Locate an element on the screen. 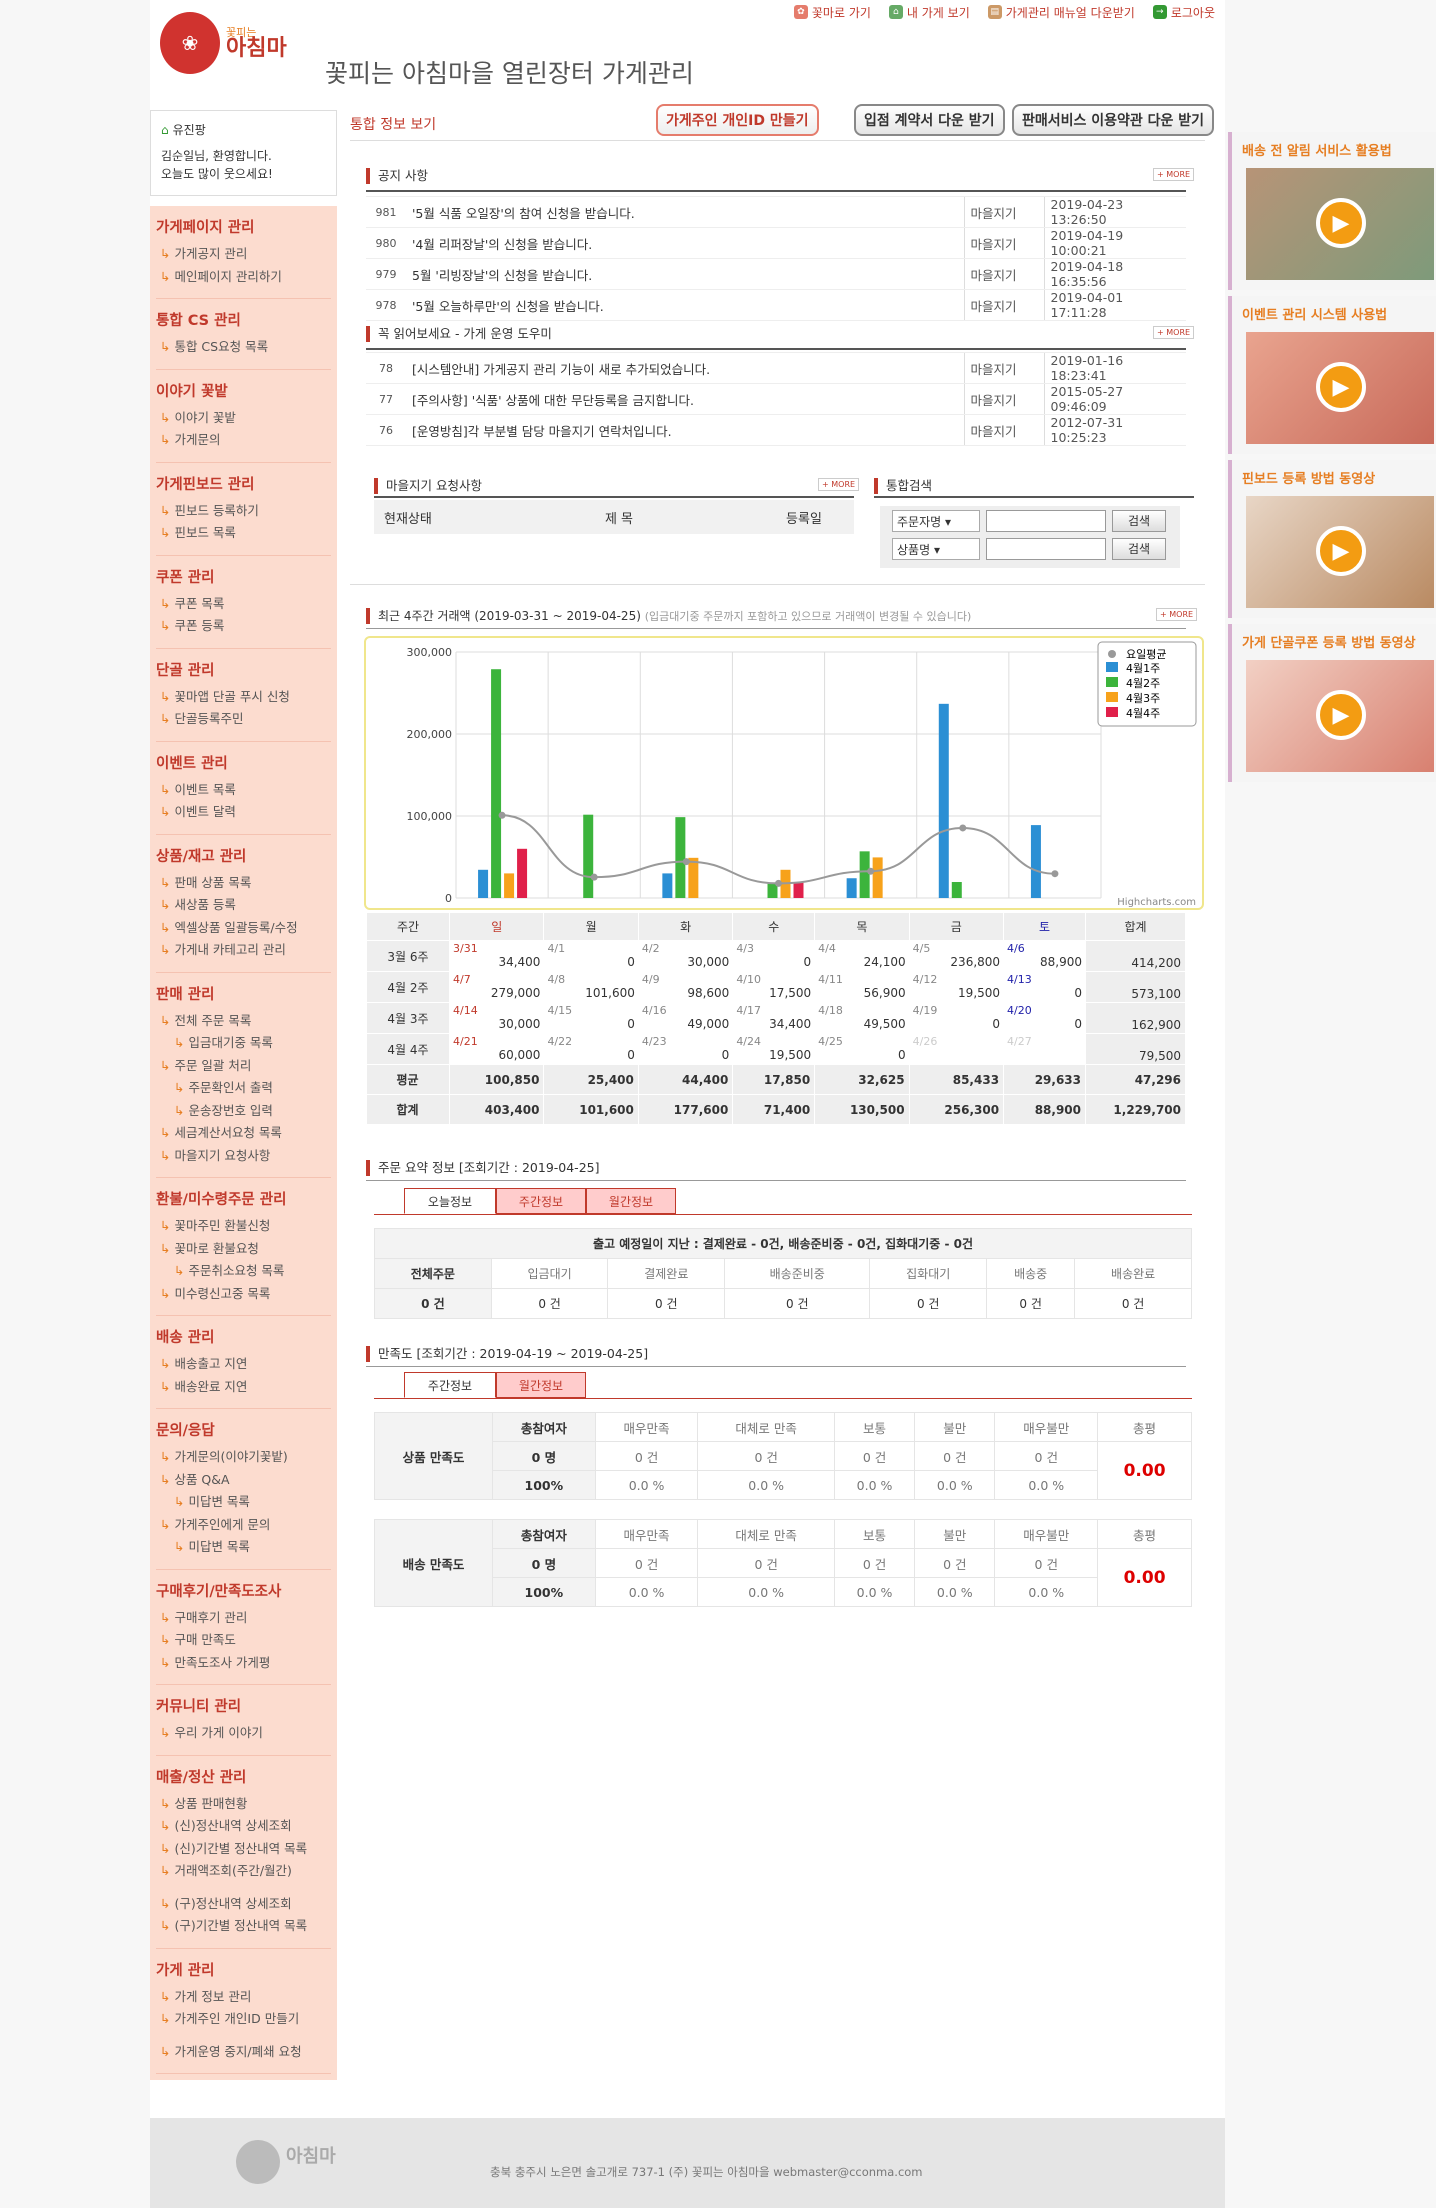  menu-section-title: 가게 관리 is located at coordinates (243, 1969).